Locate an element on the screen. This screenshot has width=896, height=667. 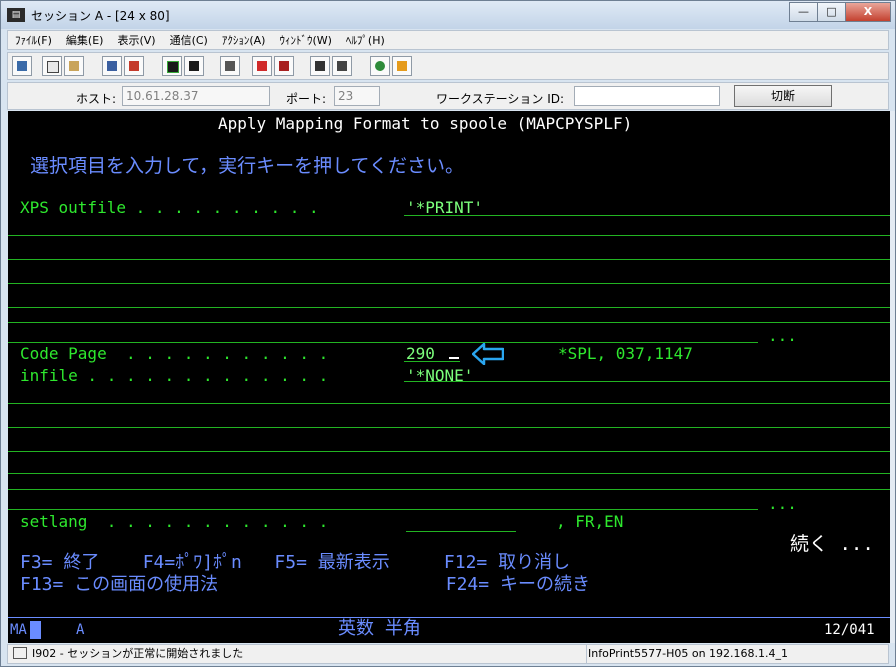
window-title: セッション A - [24 x 80] is located at coordinates (100, 16).